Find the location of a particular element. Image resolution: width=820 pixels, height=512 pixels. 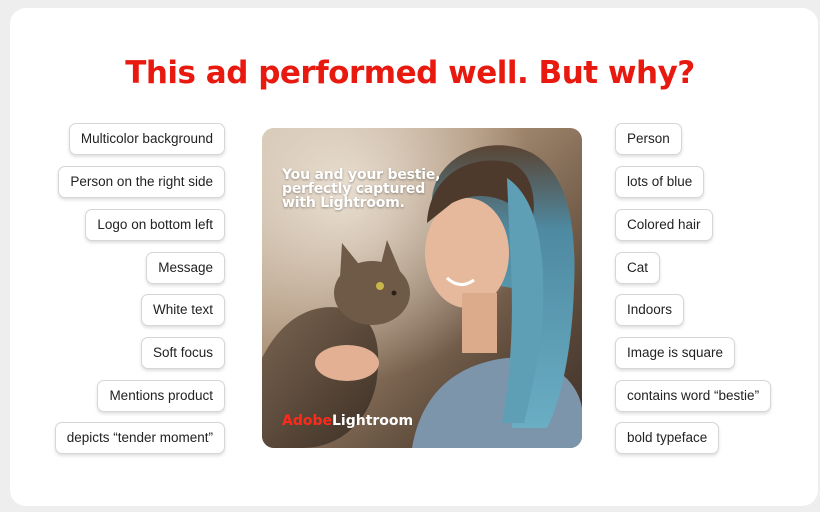

tag-person: Person is located at coordinates (648, 139).